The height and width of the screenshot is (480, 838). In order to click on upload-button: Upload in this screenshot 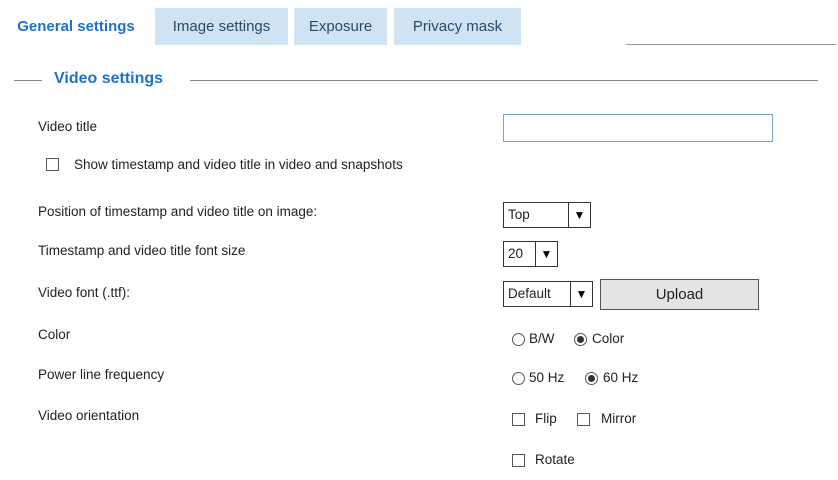, I will do `click(679, 294)`.